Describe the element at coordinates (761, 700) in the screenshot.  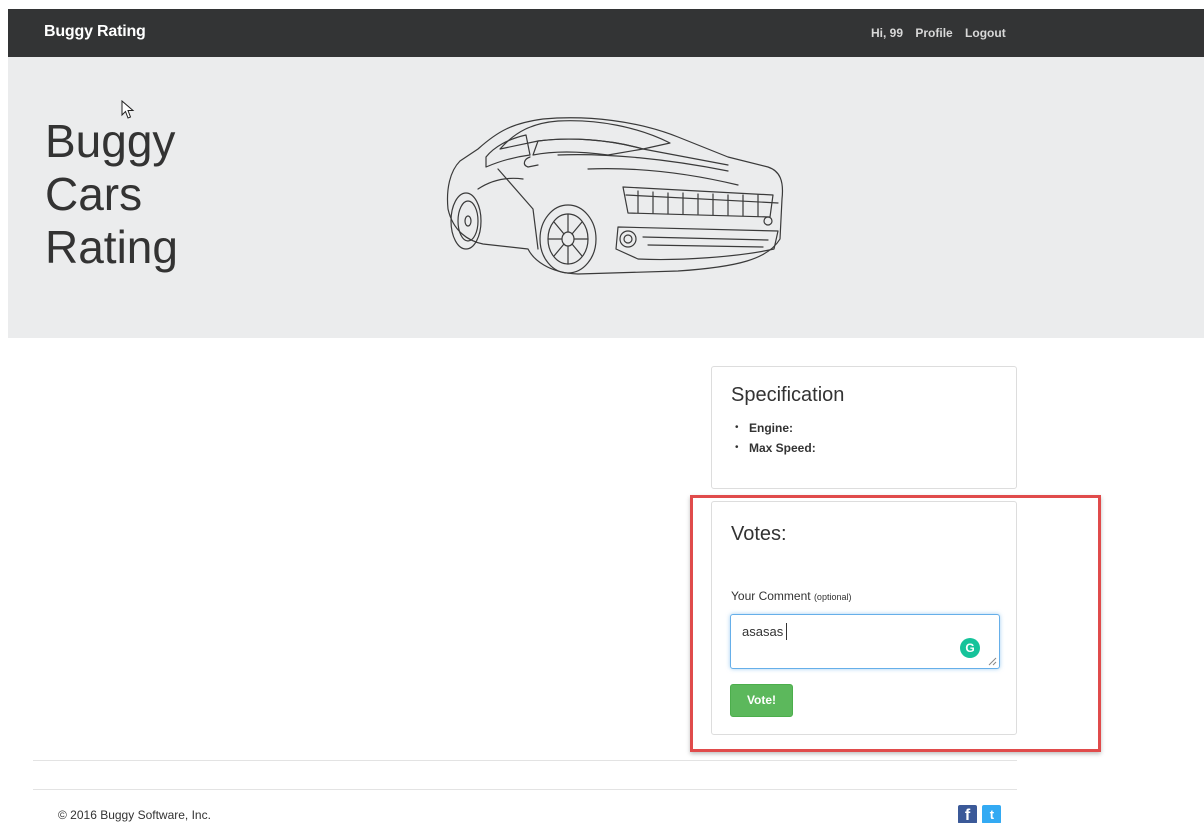
I see `vote-button: Vote!` at that location.